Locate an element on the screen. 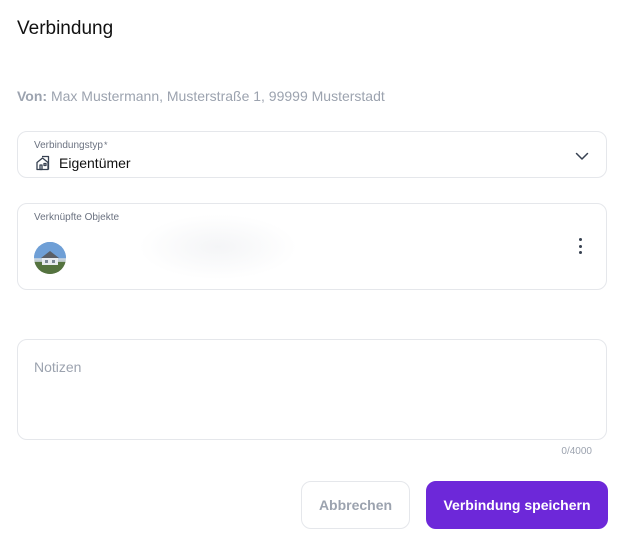 This screenshot has height=555, width=625. from-label: Von: is located at coordinates (32, 96).